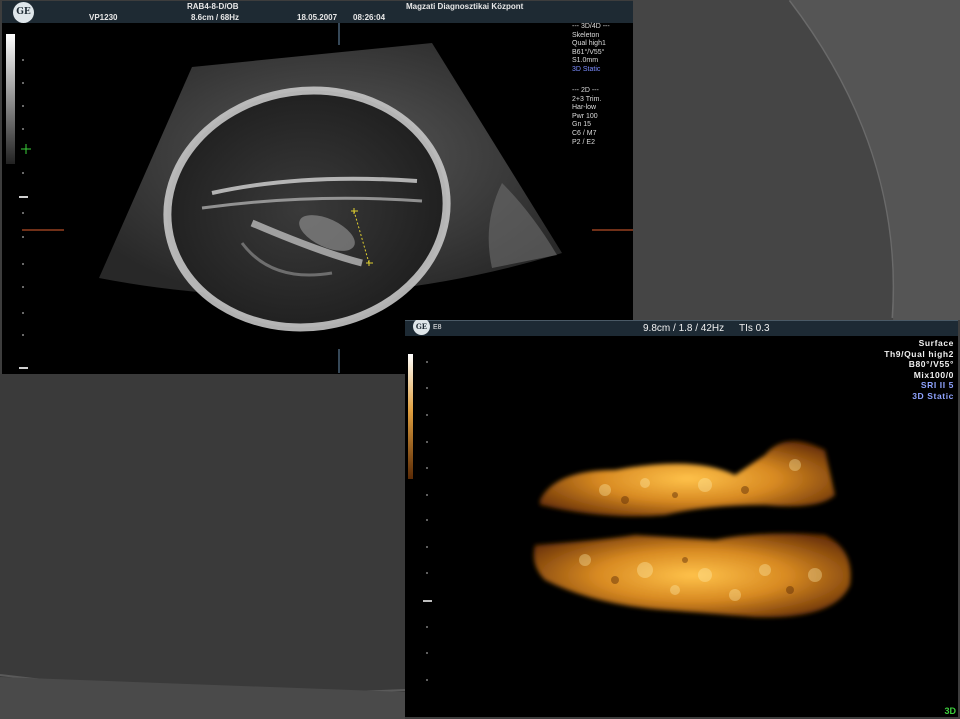 The image size is (960, 719). What do you see at coordinates (437, 327) in the screenshot?
I see `probe-code: E8` at bounding box center [437, 327].